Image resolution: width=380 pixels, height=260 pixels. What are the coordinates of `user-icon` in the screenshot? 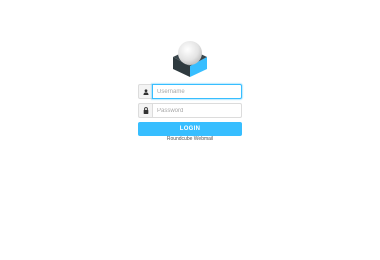 It's located at (145, 91).